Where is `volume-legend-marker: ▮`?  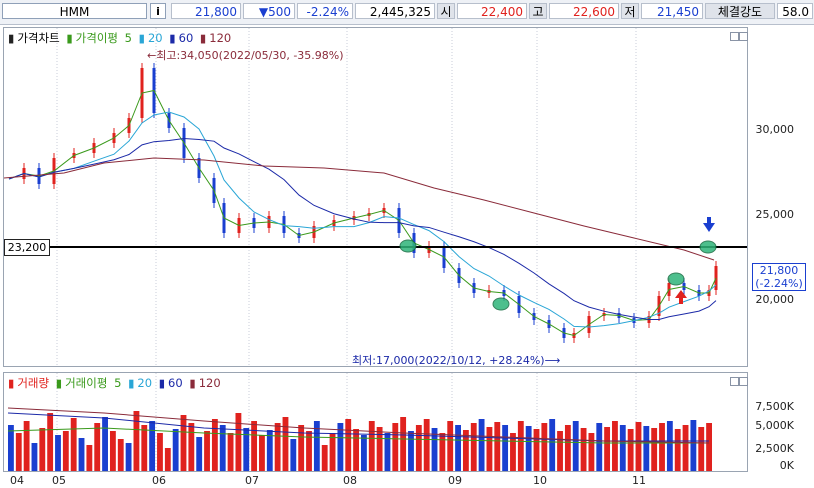 volume-legend-marker: ▮ is located at coordinates (11, 383).